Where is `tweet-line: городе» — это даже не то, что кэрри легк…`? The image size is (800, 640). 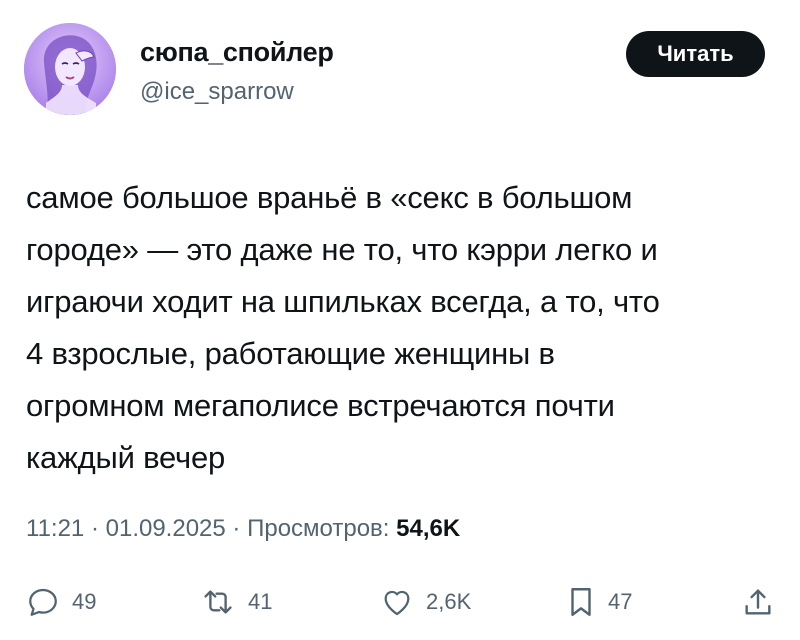
tweet-line: городе» — это даже не то, что кэрри легк… is located at coordinates (342, 249).